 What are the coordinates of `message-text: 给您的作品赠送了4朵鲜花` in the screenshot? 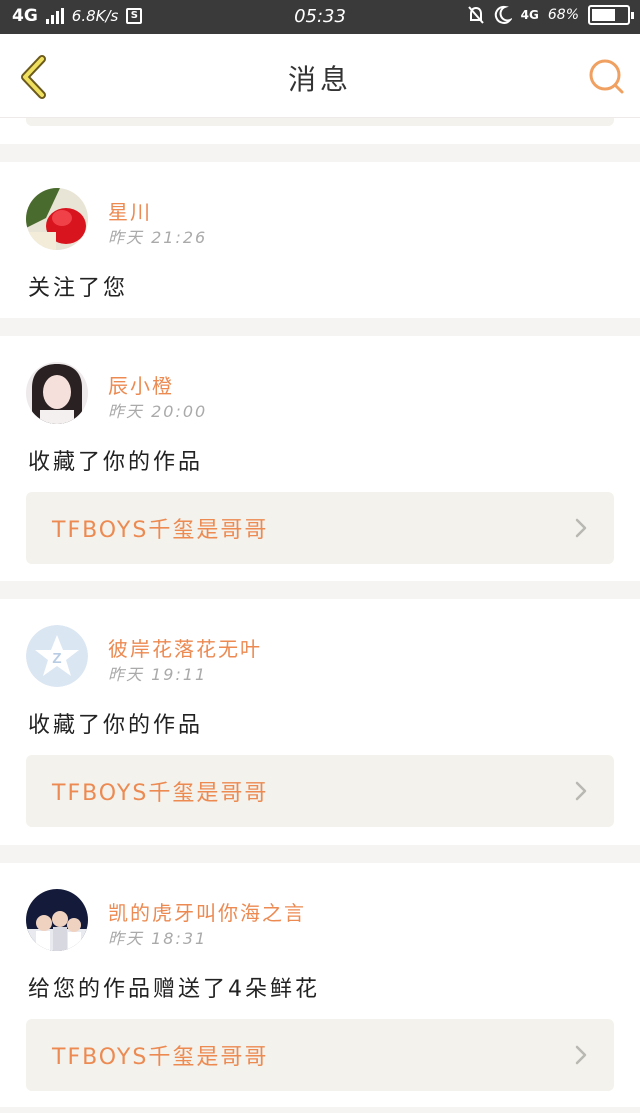 It's located at (174, 989).